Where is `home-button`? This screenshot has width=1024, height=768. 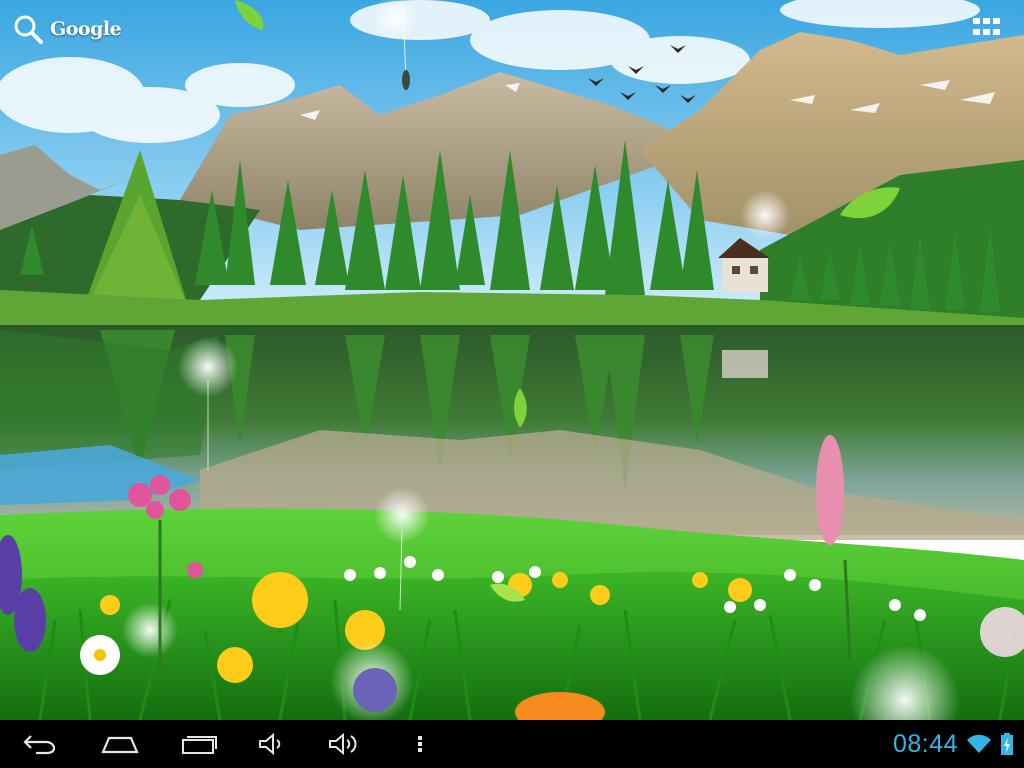 home-button is located at coordinates (120, 744).